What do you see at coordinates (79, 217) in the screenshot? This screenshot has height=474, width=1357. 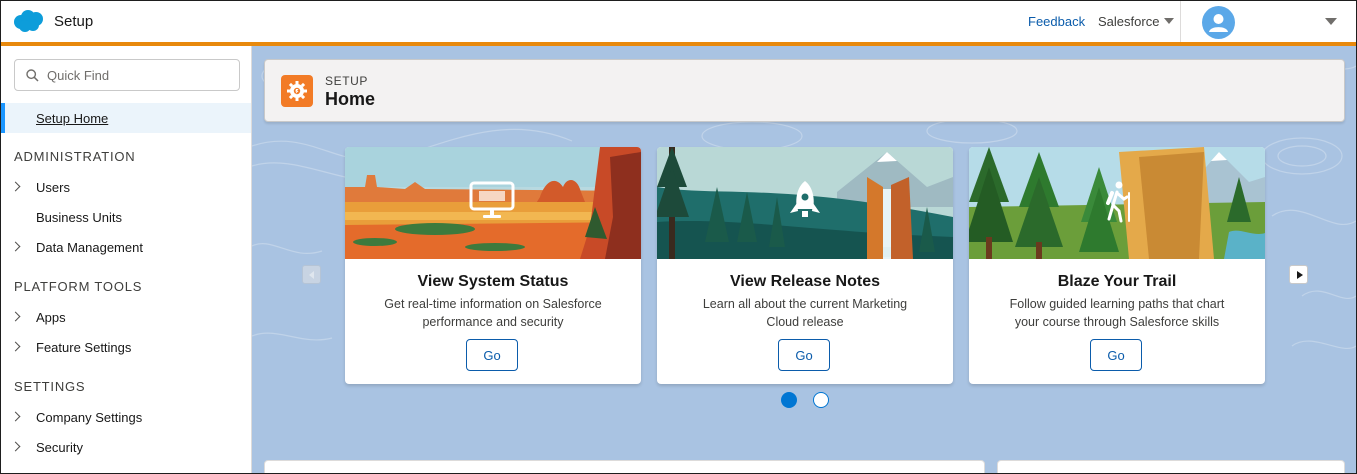 I see `sidebar-item-label: Business Units` at bounding box center [79, 217].